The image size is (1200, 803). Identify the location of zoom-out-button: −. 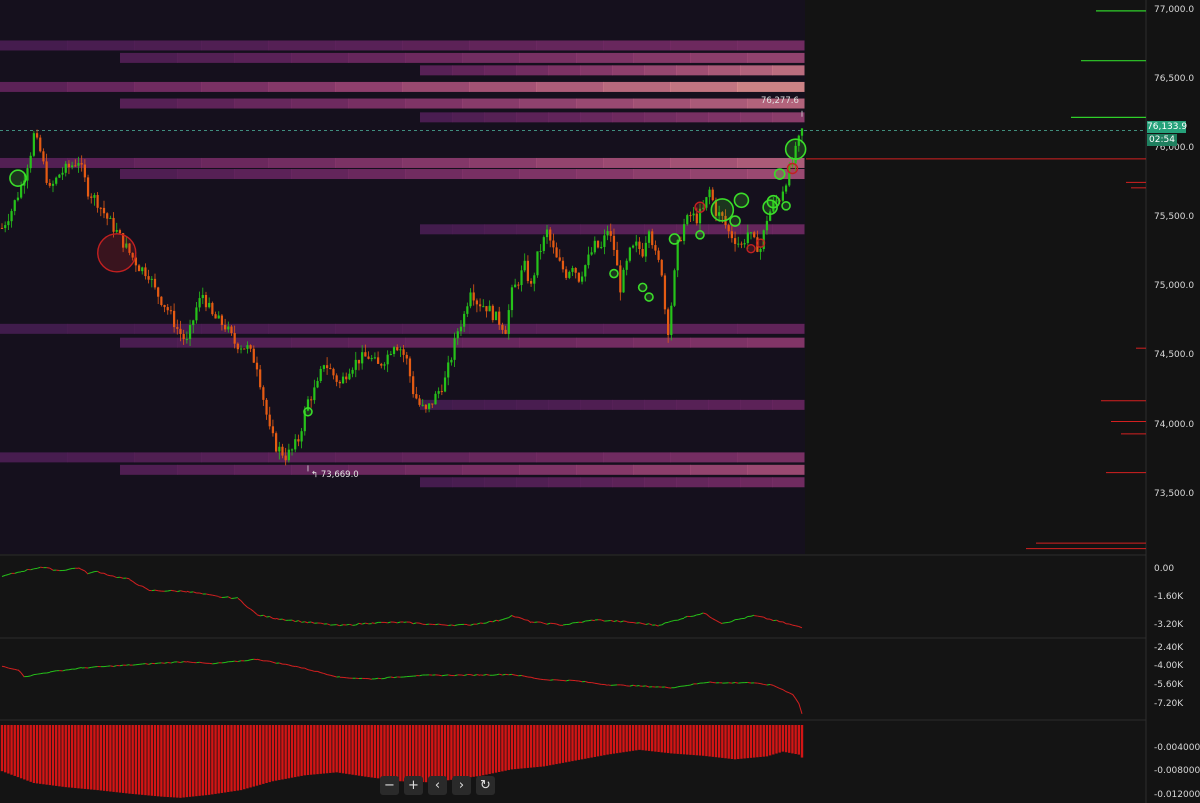
(389, 785).